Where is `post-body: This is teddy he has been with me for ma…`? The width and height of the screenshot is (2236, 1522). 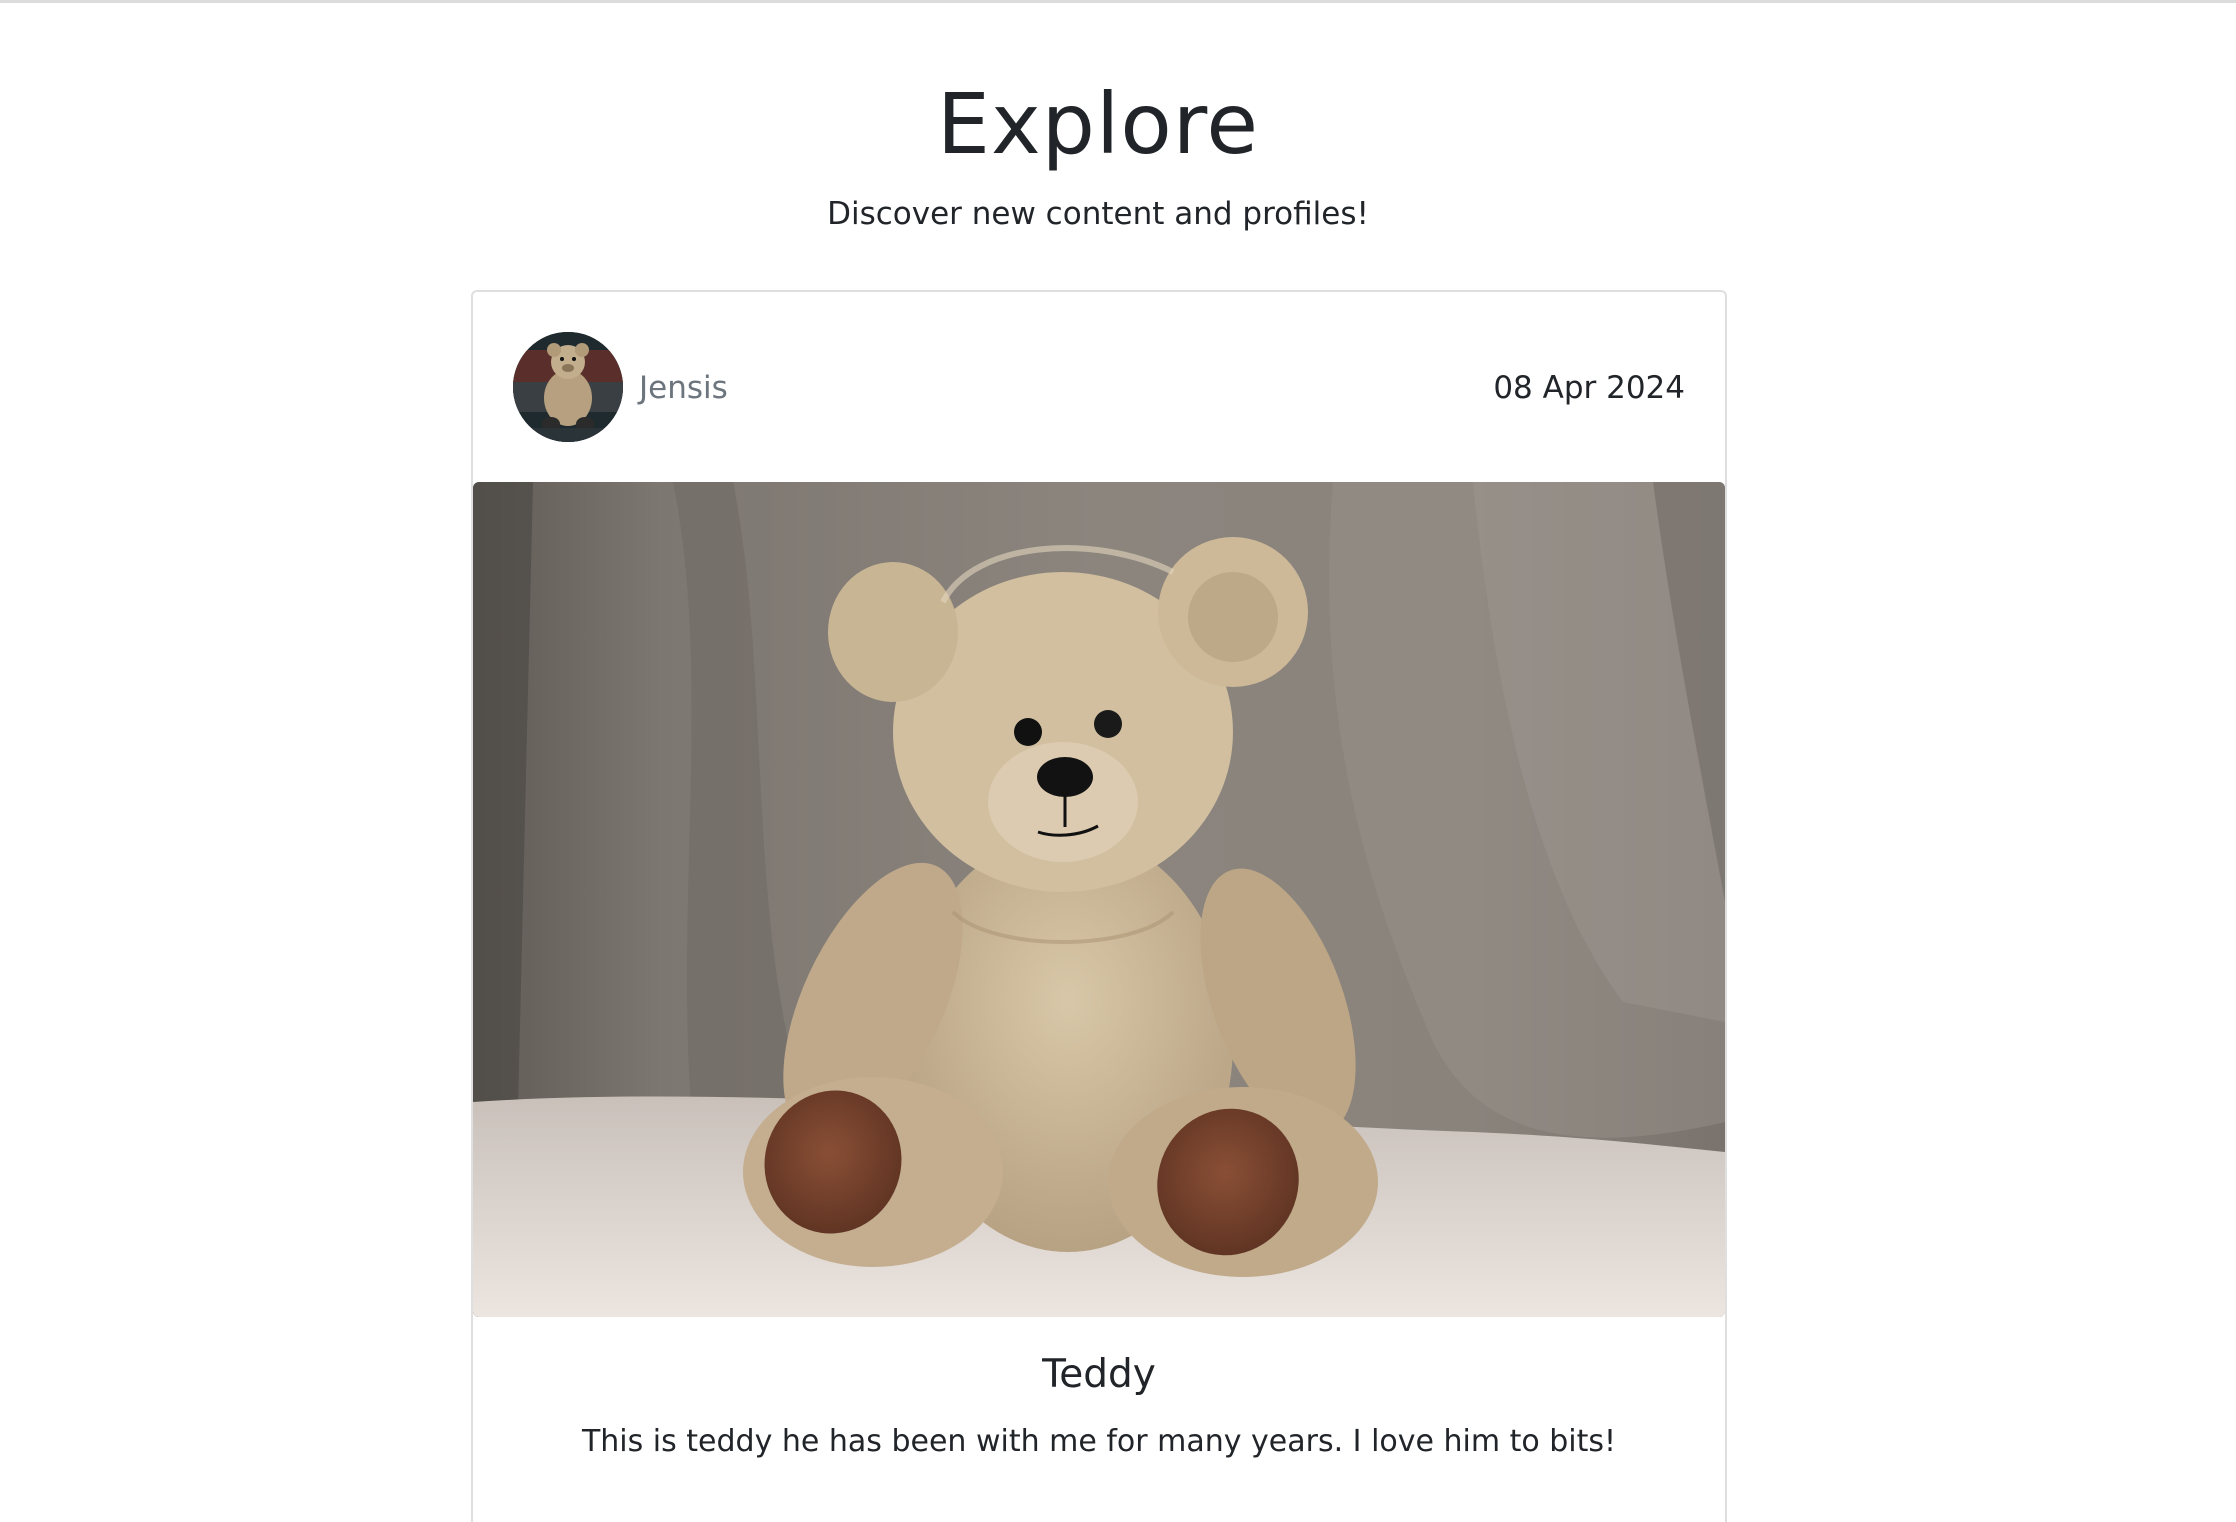
post-body: This is teddy he has been with me for ma… is located at coordinates (1099, 1441).